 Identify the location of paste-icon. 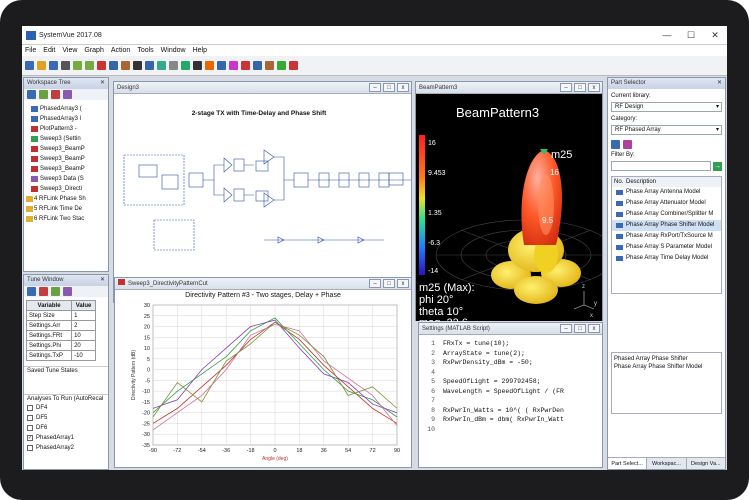
(125, 65).